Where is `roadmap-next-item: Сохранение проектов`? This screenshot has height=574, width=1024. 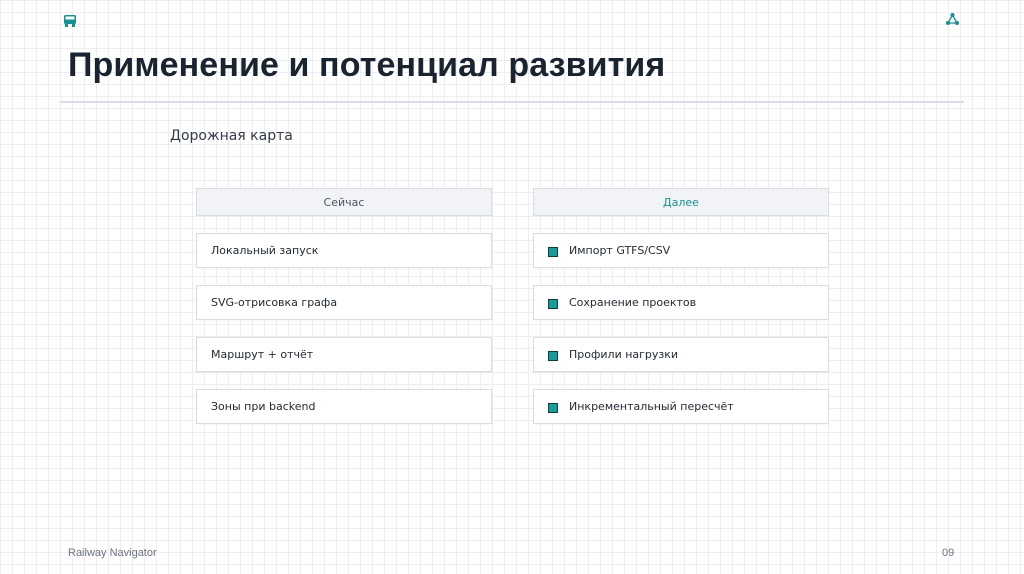
roadmap-next-item: Сохранение проектов is located at coordinates (681, 302).